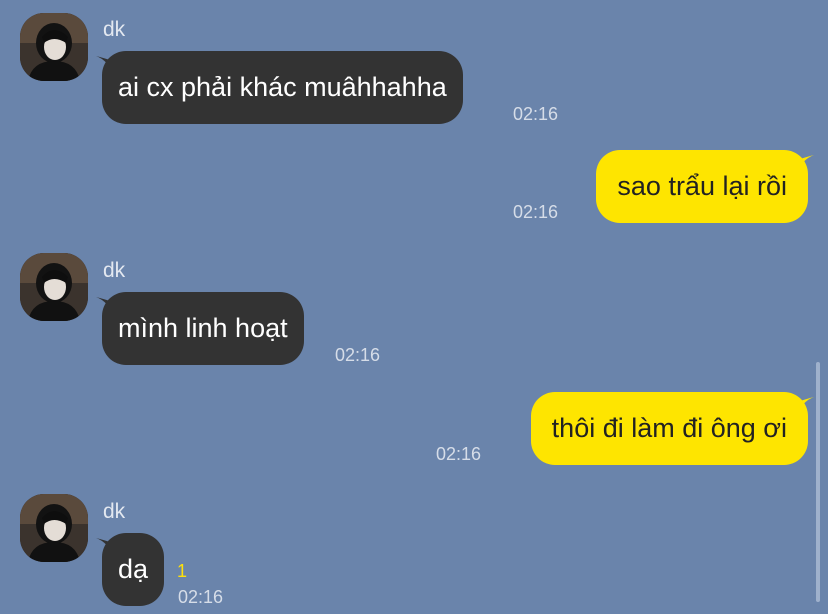  Describe the element at coordinates (203, 328) in the screenshot. I see `message-bubble-incoming: mình linh hoạt` at that location.